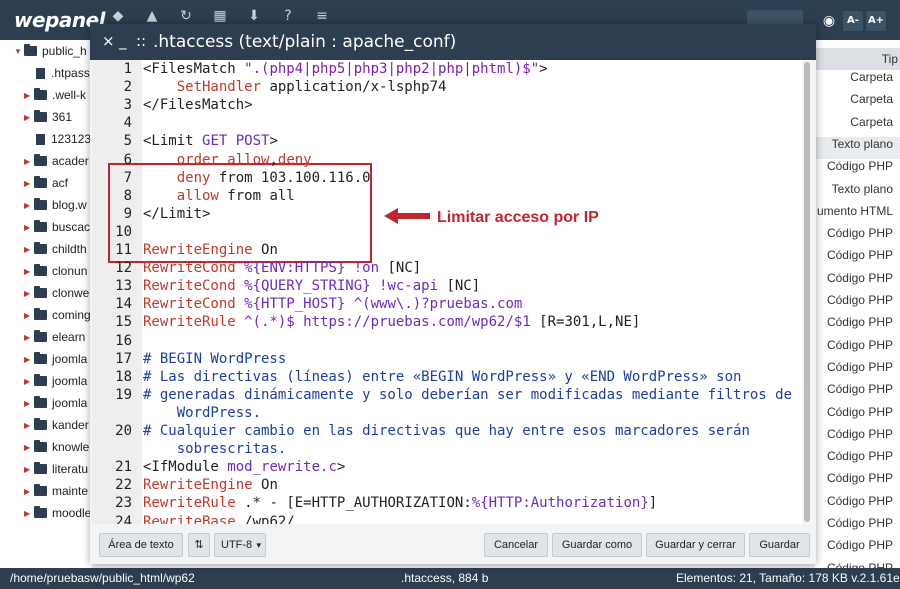  What do you see at coordinates (199, 545) in the screenshot?
I see `settings-sliders-icon: ⇅` at bounding box center [199, 545].